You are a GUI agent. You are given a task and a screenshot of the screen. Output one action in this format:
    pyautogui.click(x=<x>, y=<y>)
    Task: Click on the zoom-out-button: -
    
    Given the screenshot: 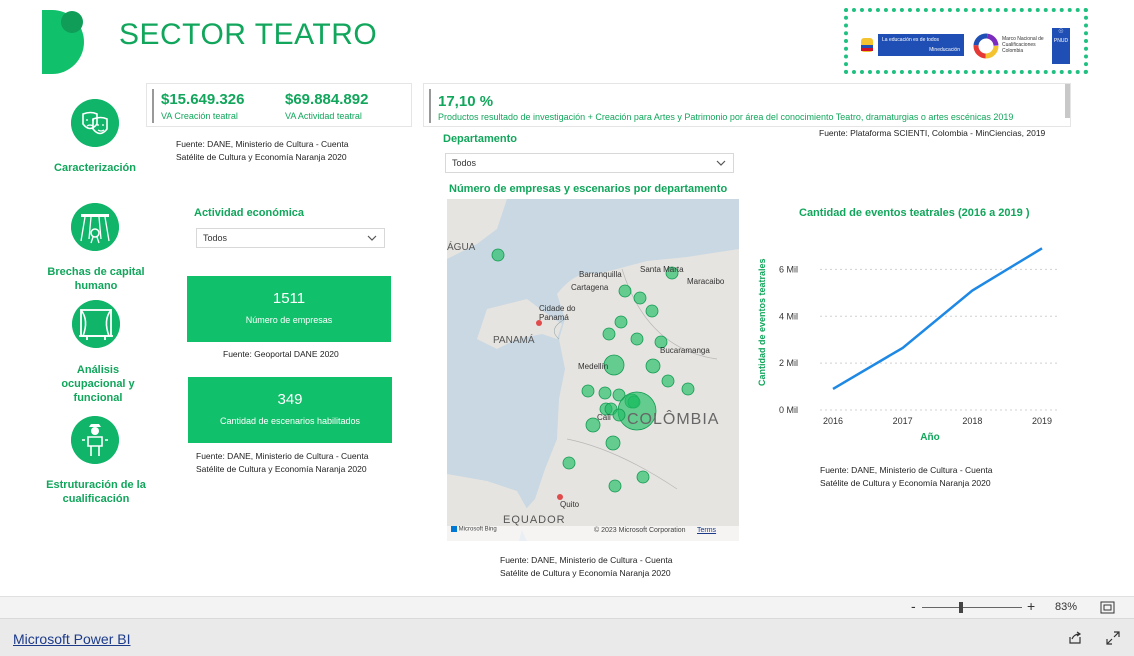 What is the action you would take?
    pyautogui.click(x=913, y=606)
    